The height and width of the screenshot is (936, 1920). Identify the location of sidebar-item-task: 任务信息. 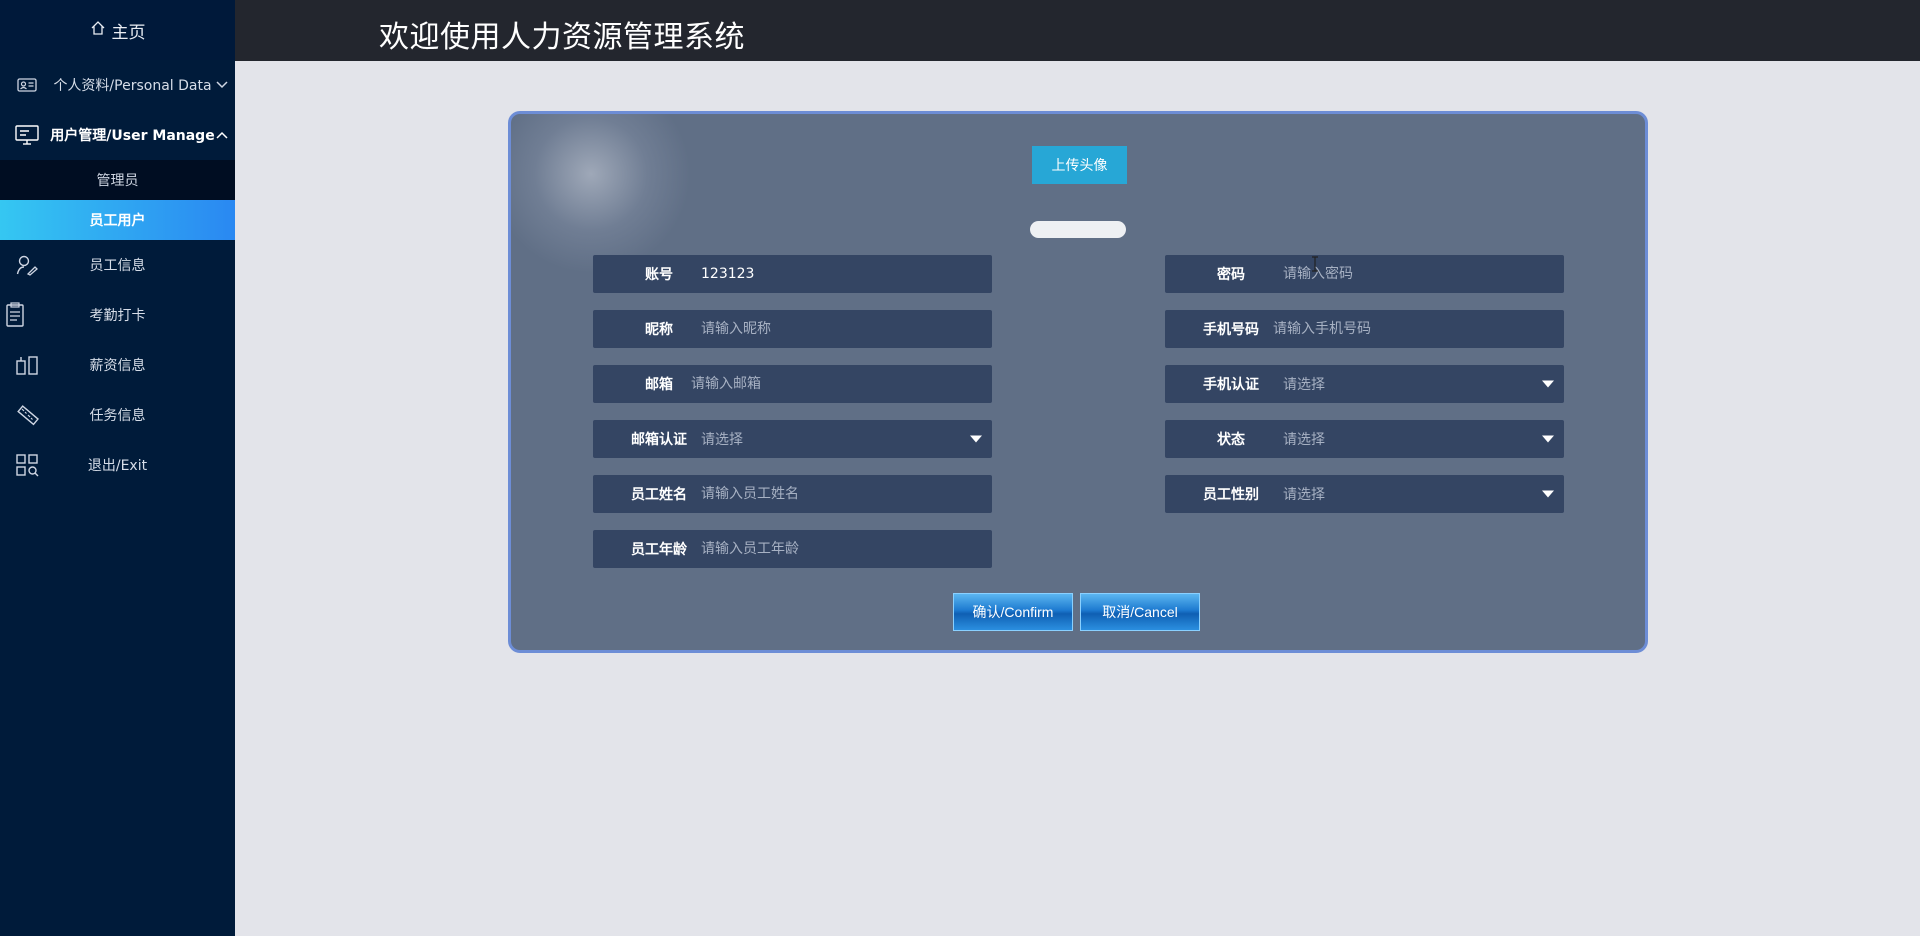
(117, 415).